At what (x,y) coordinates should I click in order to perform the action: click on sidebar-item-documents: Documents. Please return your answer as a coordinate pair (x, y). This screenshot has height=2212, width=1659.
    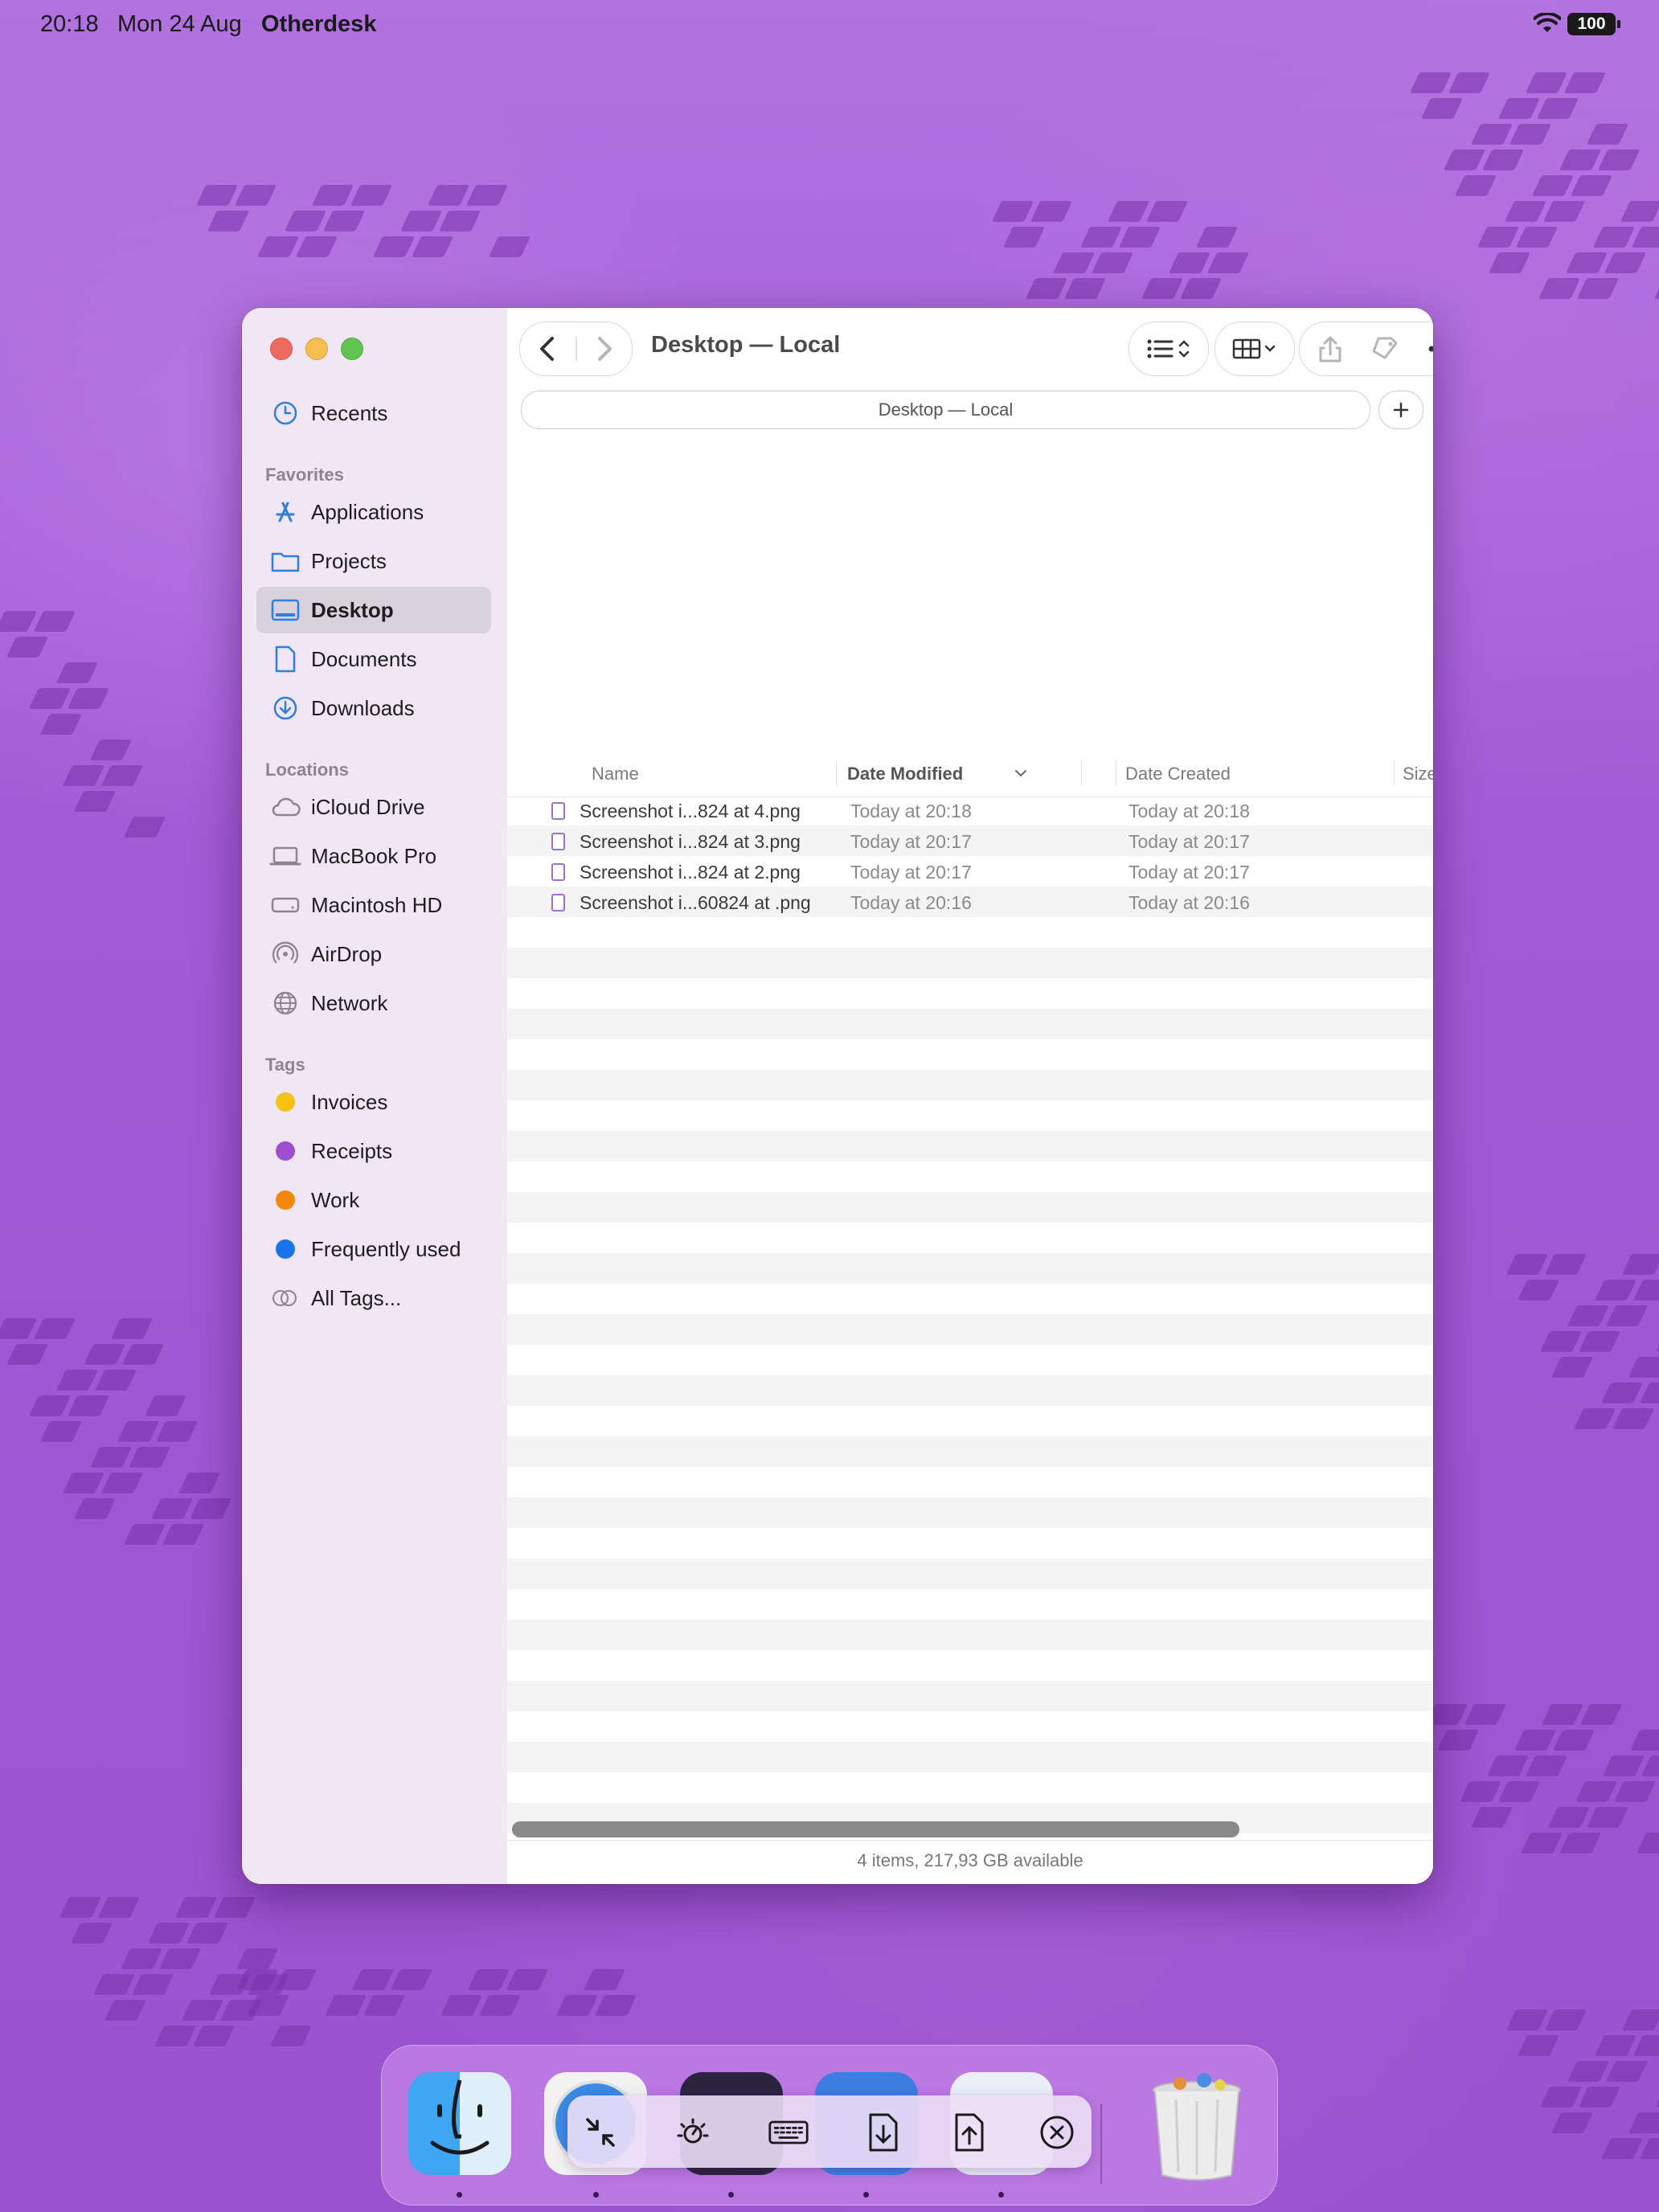
    Looking at the image, I should click on (373, 659).